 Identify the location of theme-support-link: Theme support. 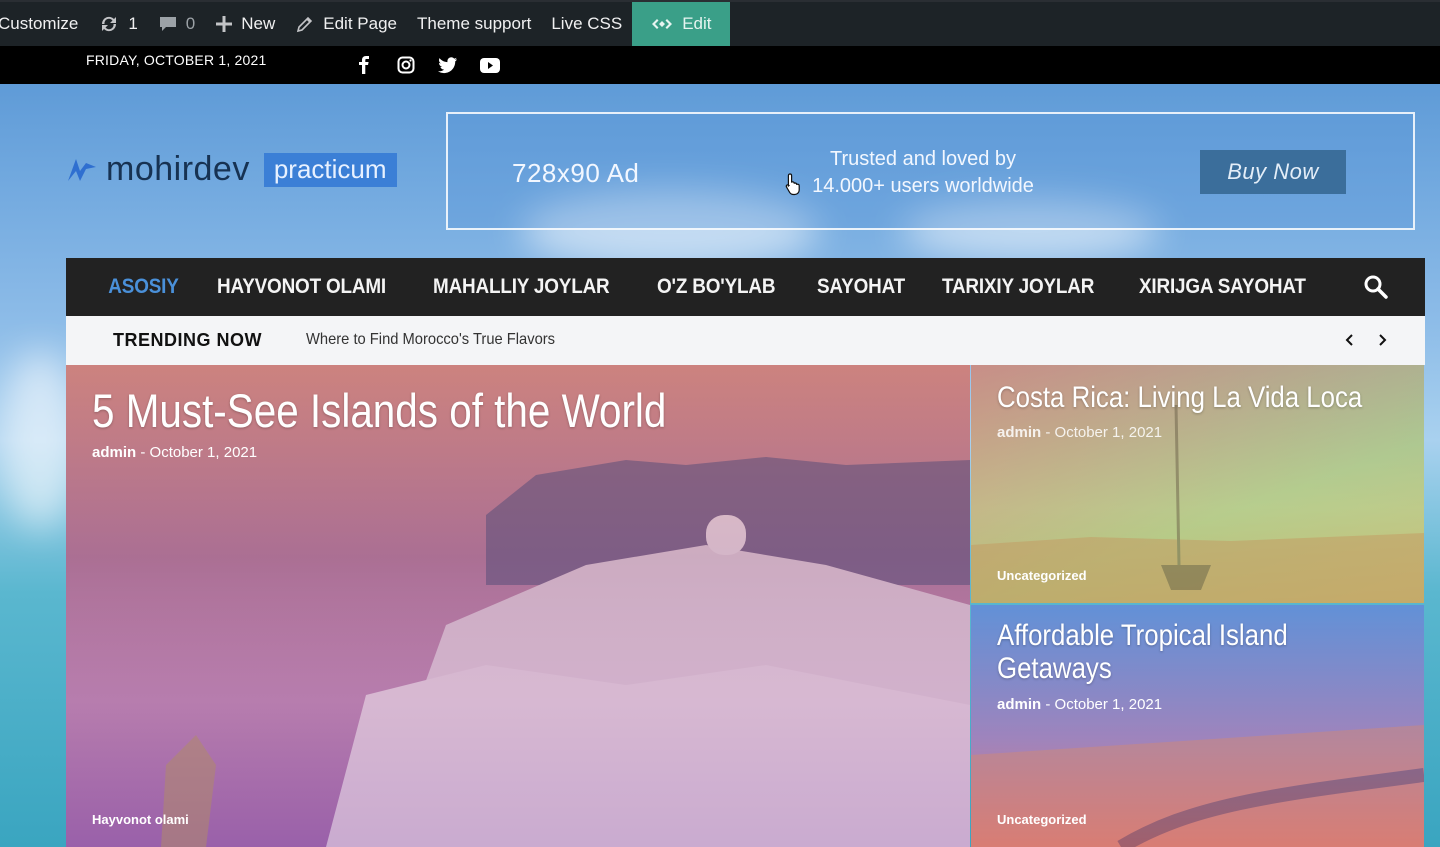
(474, 24).